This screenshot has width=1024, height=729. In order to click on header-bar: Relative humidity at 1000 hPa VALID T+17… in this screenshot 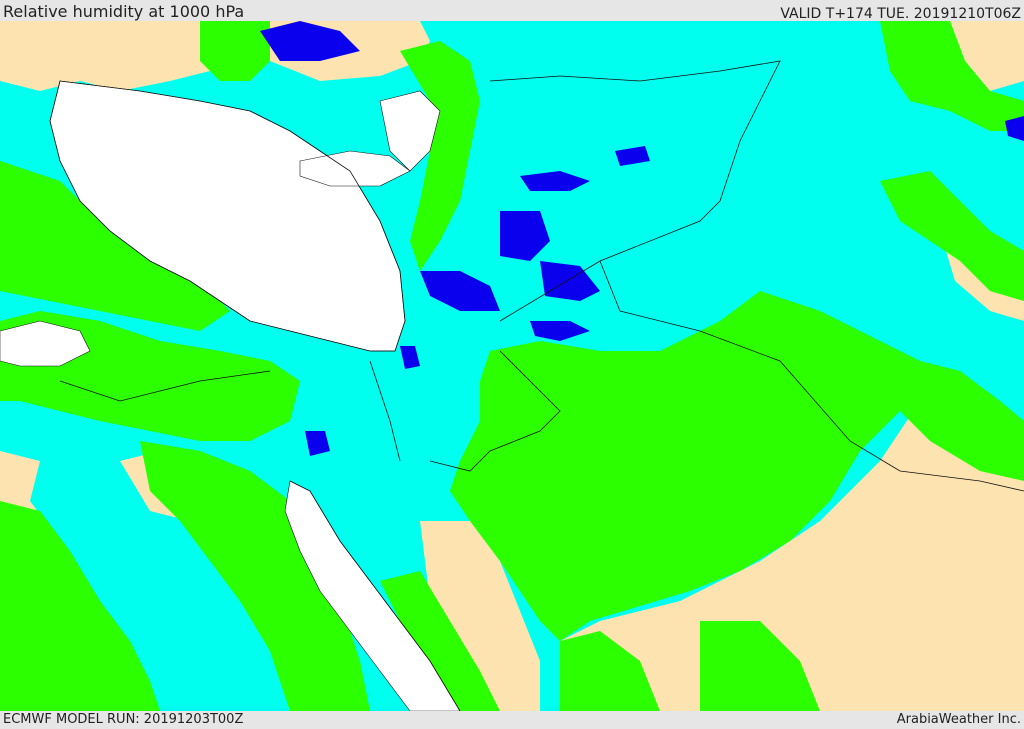, I will do `click(512, 11)`.